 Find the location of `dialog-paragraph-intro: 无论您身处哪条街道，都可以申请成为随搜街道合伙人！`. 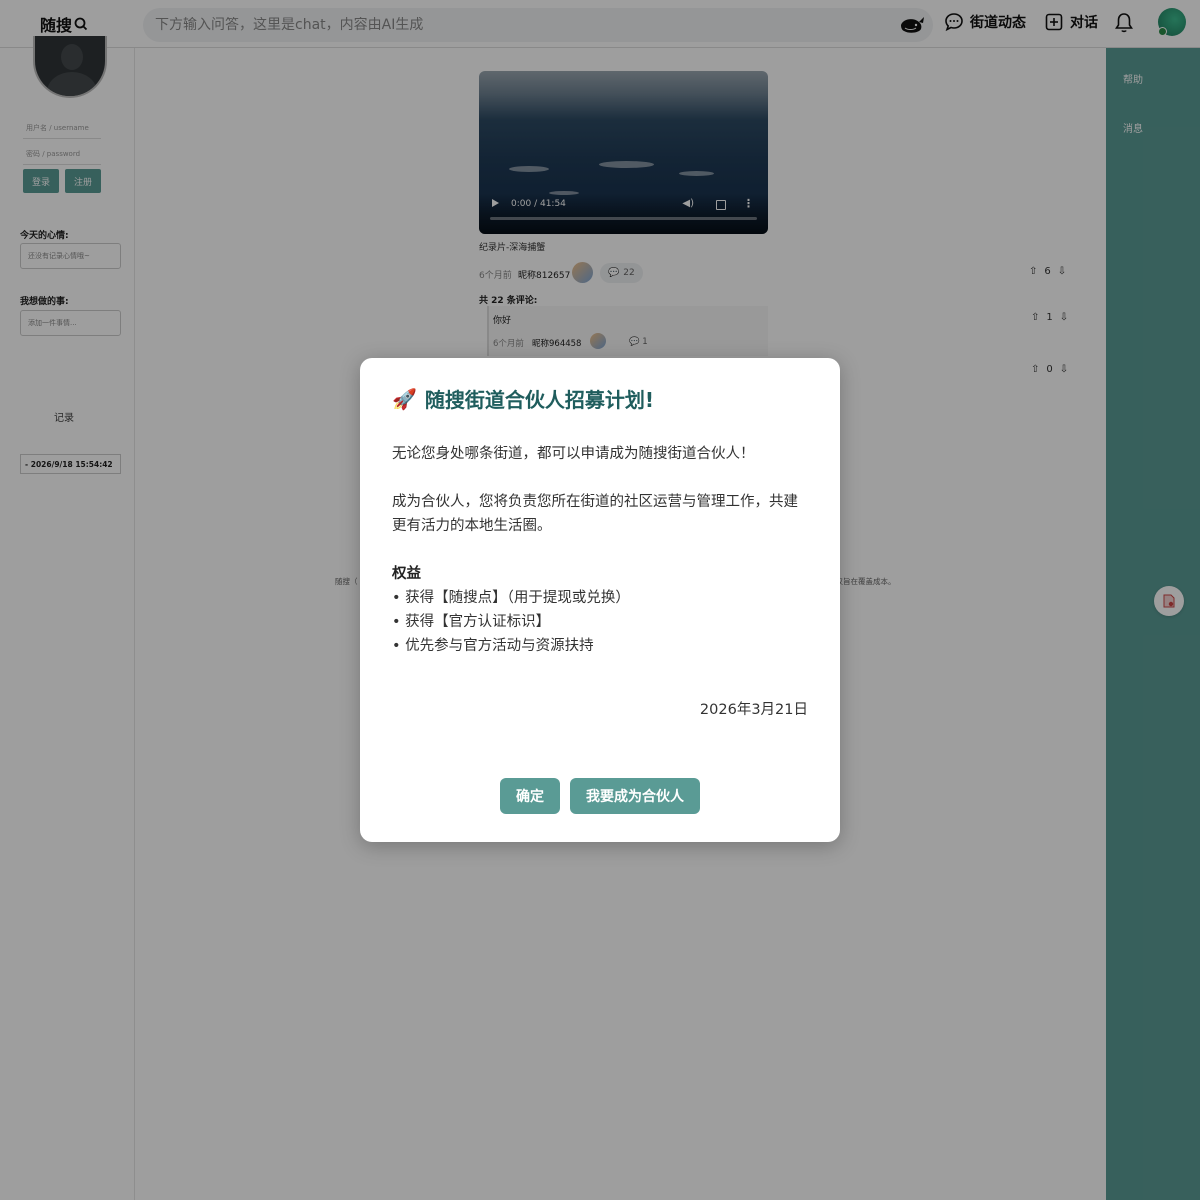

dialog-paragraph-intro: 无论您身处哪条街道，都可以申请成为随搜街道合伙人！ is located at coordinates (573, 454).